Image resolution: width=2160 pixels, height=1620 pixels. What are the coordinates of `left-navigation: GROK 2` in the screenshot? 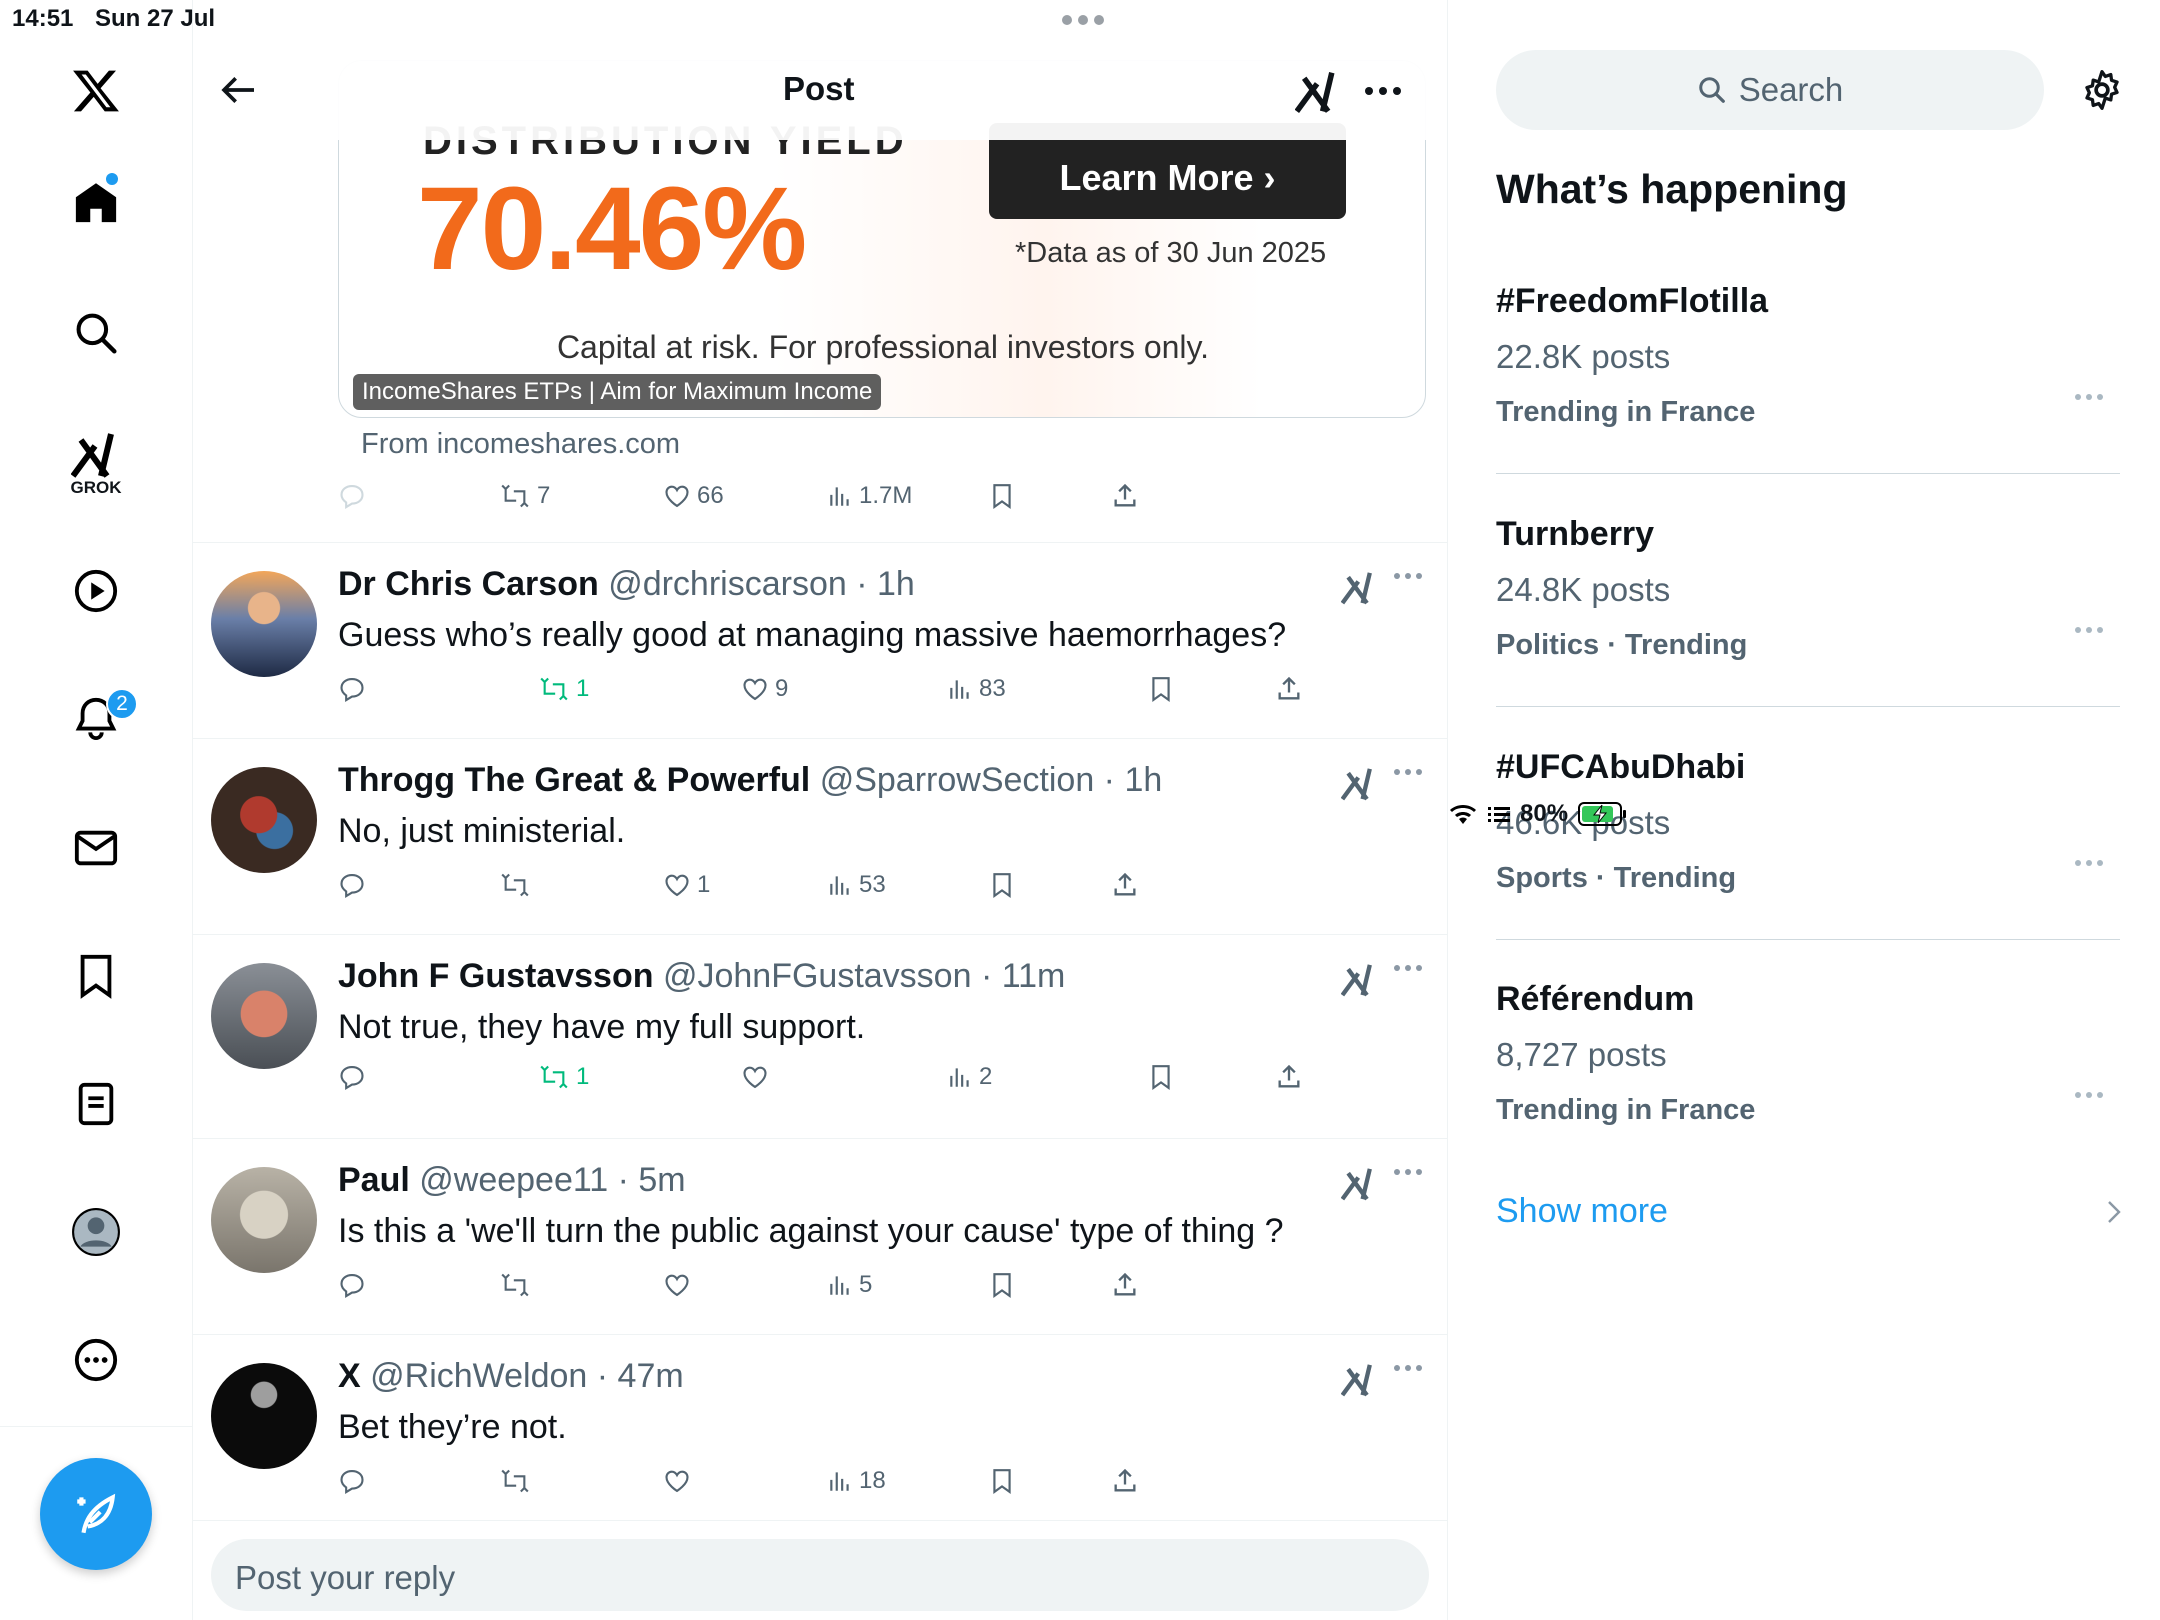 It's located at (96, 810).